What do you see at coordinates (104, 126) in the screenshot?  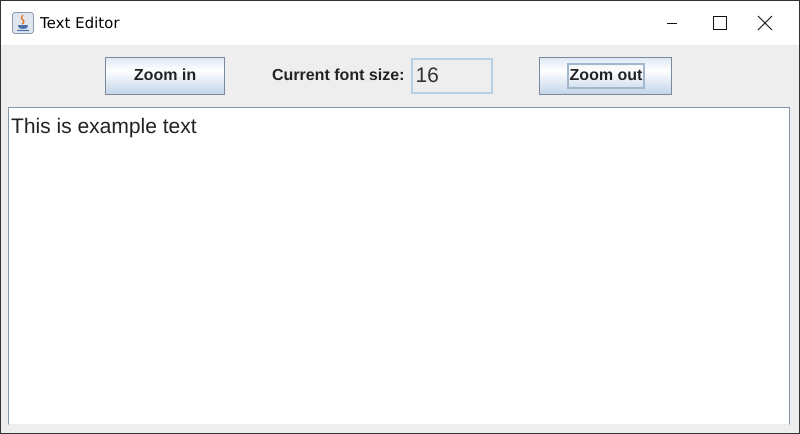 I see `editor-text: This is example text` at bounding box center [104, 126].